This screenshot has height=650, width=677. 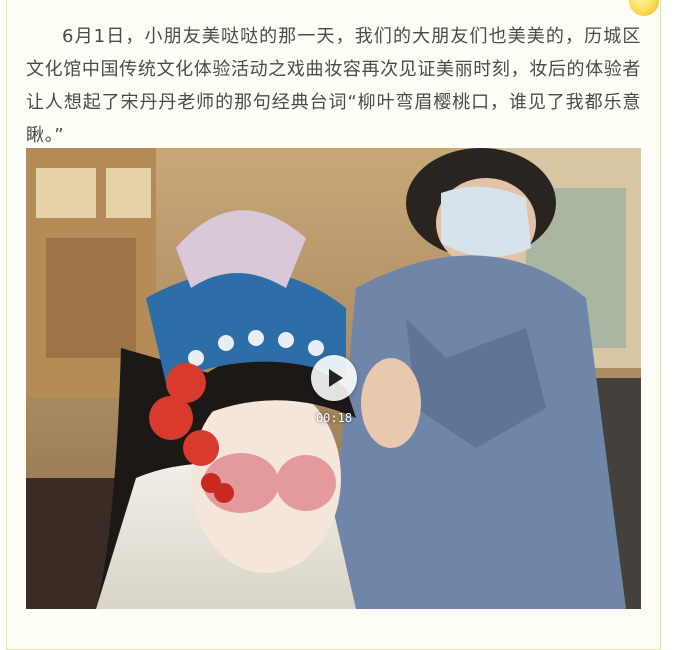 I want to click on play-icon, so click(x=336, y=378).